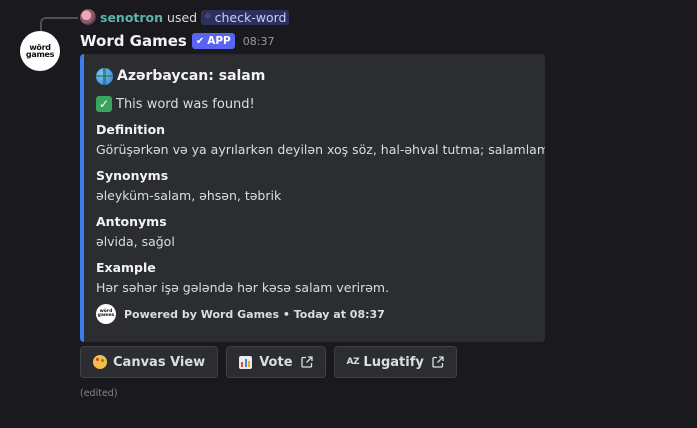 The height and width of the screenshot is (428, 697). I want to click on footer-text: Powered by Word Games • Today at 08:37, so click(254, 314).